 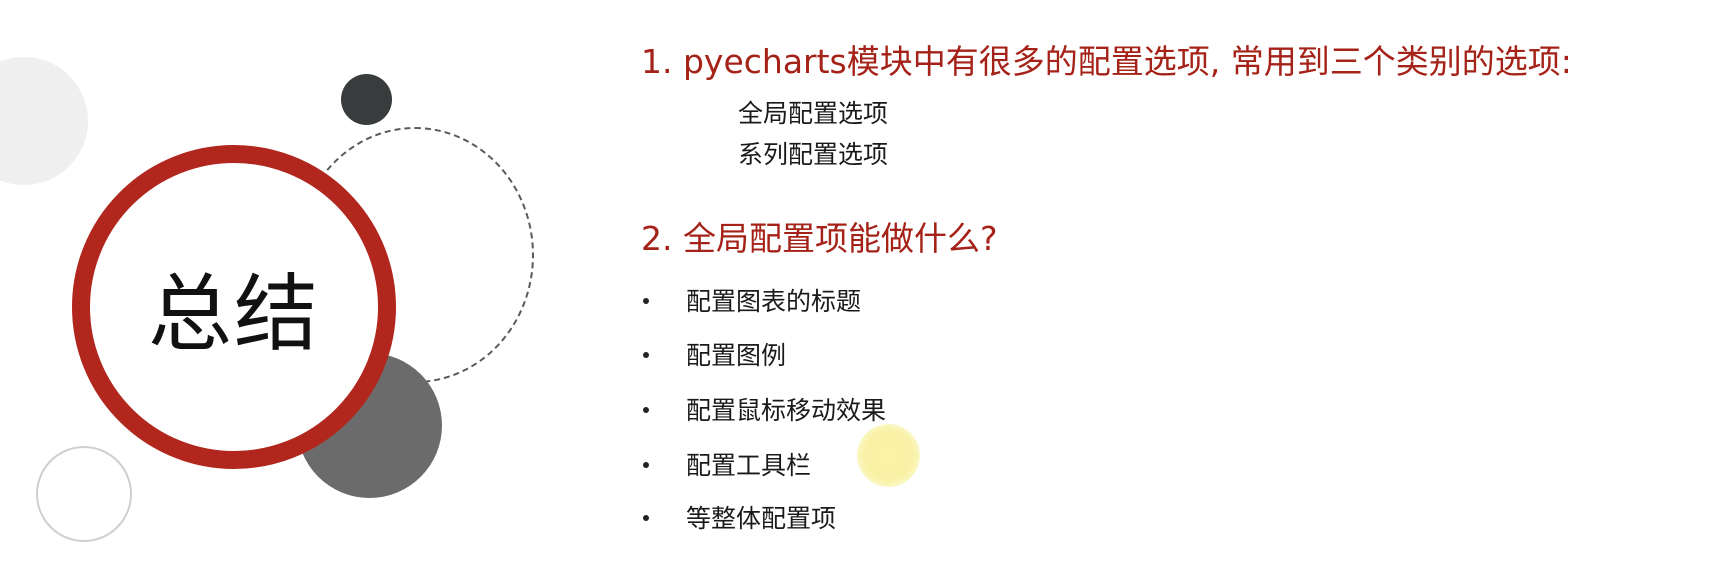 I want to click on bullet-item: 等整体配置项, so click(x=961, y=518).